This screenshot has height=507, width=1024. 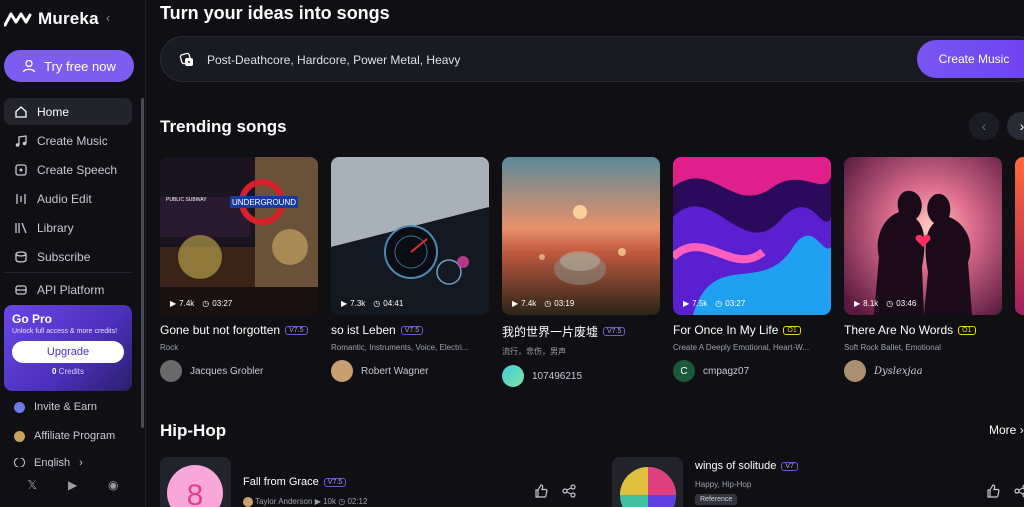 I want to click on song-cover, so click(x=1019, y=236).